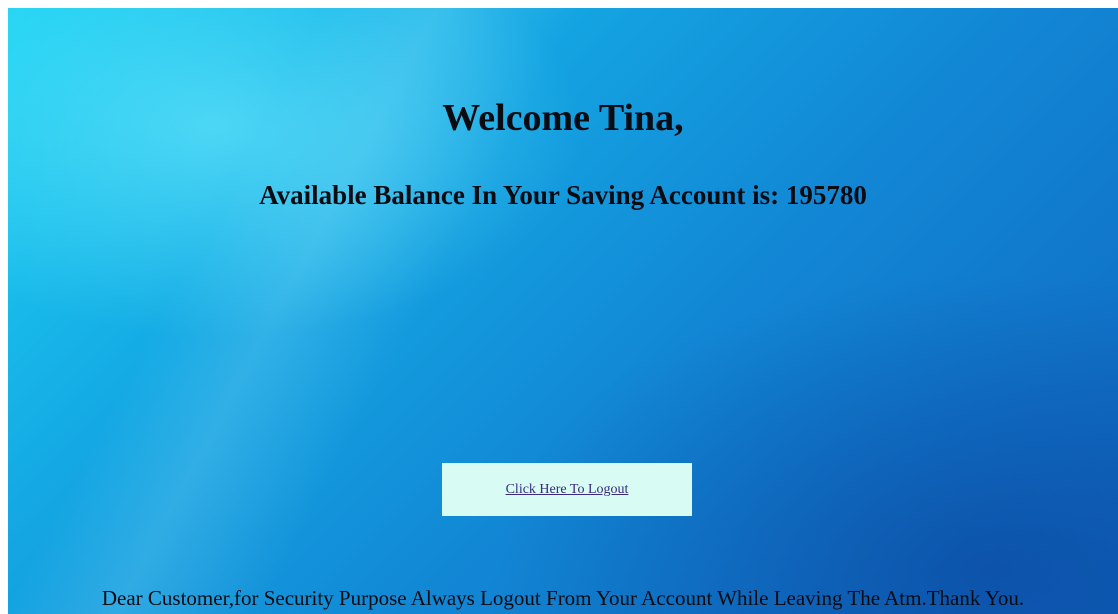 This screenshot has height=614, width=1118. Describe the element at coordinates (563, 118) in the screenshot. I see `welcome-heading: Welcome Tina,` at that location.